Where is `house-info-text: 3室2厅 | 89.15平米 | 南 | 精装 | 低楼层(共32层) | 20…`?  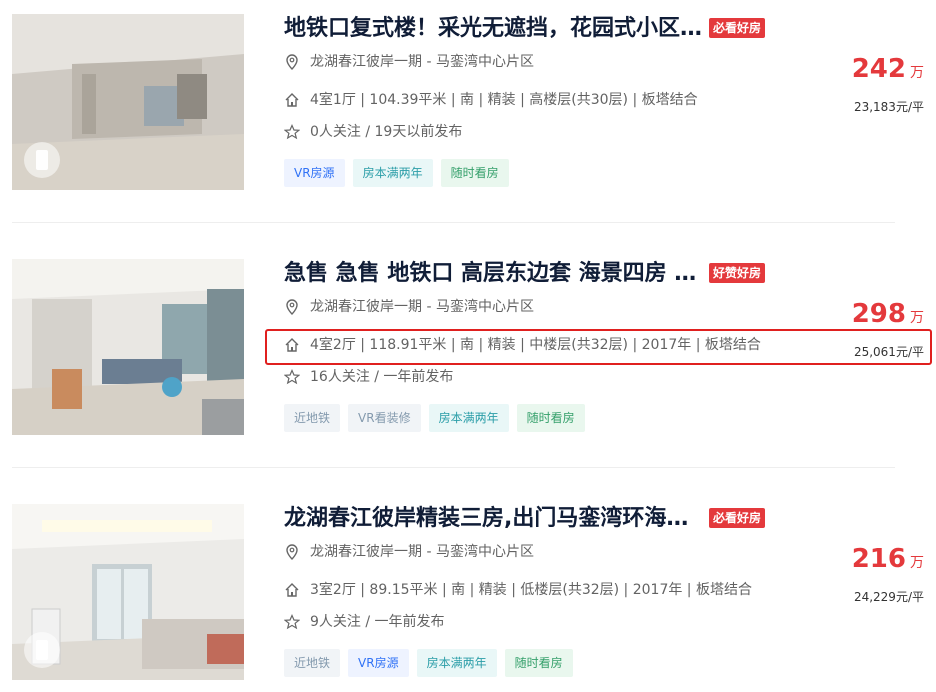 house-info-text: 3室2厅 | 89.15平米 | 南 | 精装 | 低楼层(共32层) | 20… is located at coordinates (531, 590).